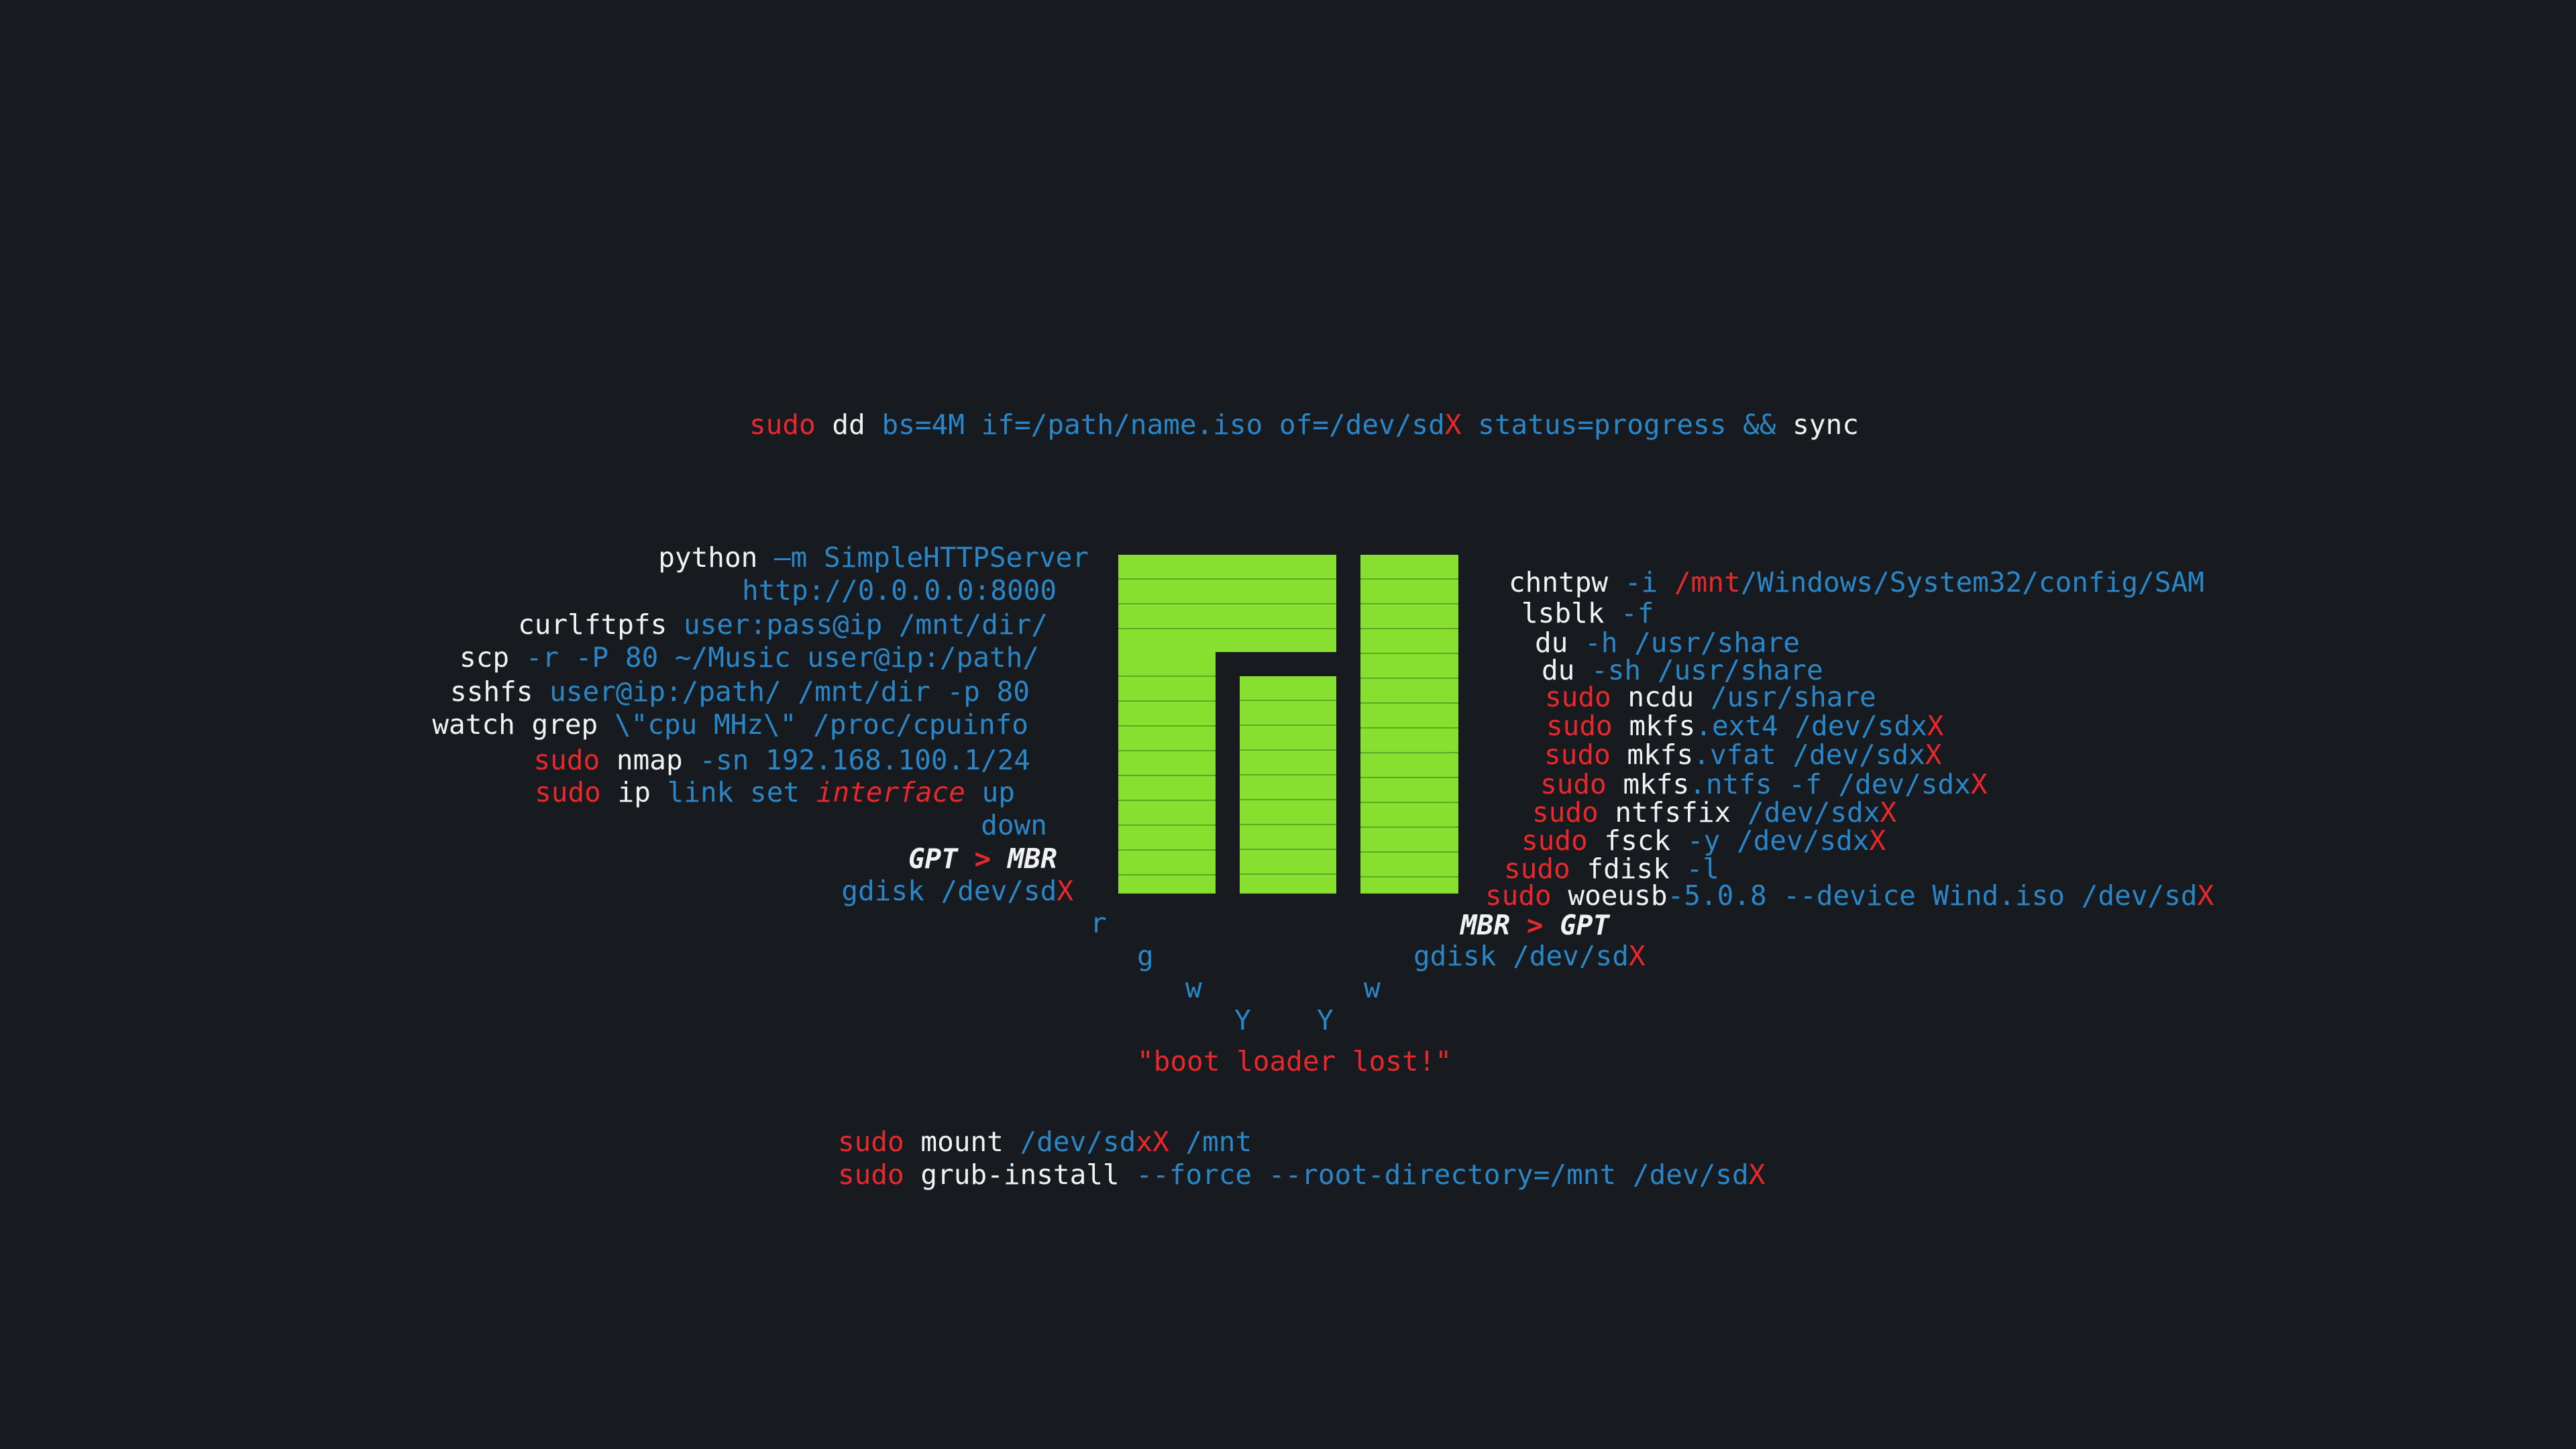 The width and height of the screenshot is (2576, 1449). Describe the element at coordinates (865, 624) in the screenshot. I see `token: user:pass@ip /mnt/dir/` at that location.